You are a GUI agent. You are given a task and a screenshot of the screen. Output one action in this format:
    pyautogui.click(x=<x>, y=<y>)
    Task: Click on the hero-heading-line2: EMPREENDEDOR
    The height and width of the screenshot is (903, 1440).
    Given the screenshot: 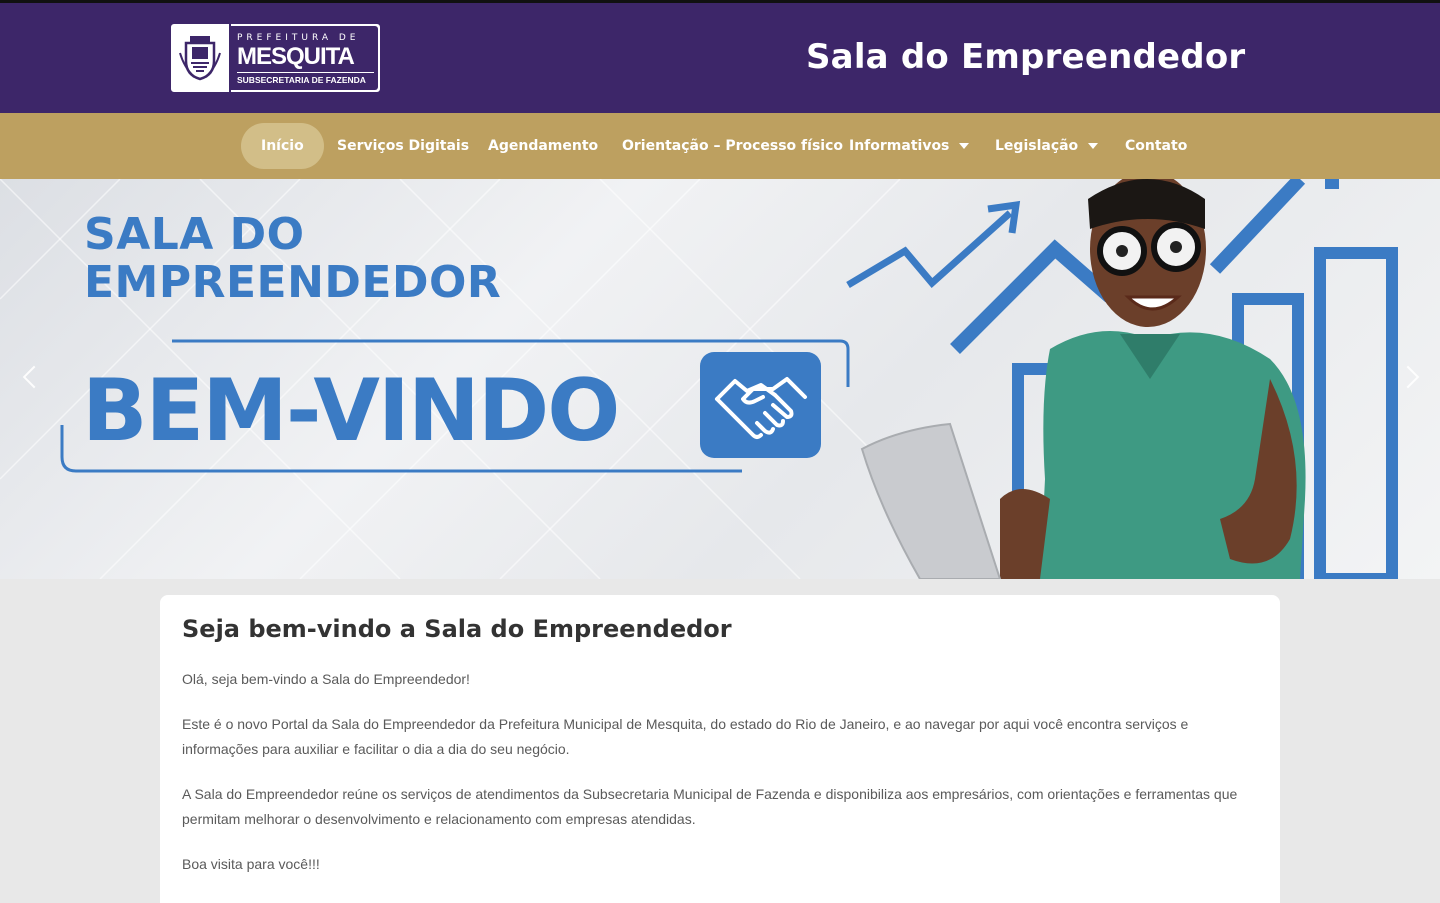 What is the action you would take?
    pyautogui.click(x=293, y=282)
    